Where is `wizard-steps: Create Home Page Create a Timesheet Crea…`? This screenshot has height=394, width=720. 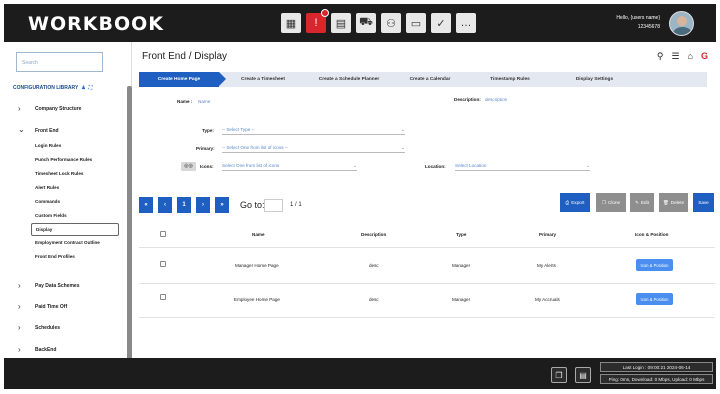
wizard-steps: Create Home Page Create a Timesheet Crea… is located at coordinates (423, 79).